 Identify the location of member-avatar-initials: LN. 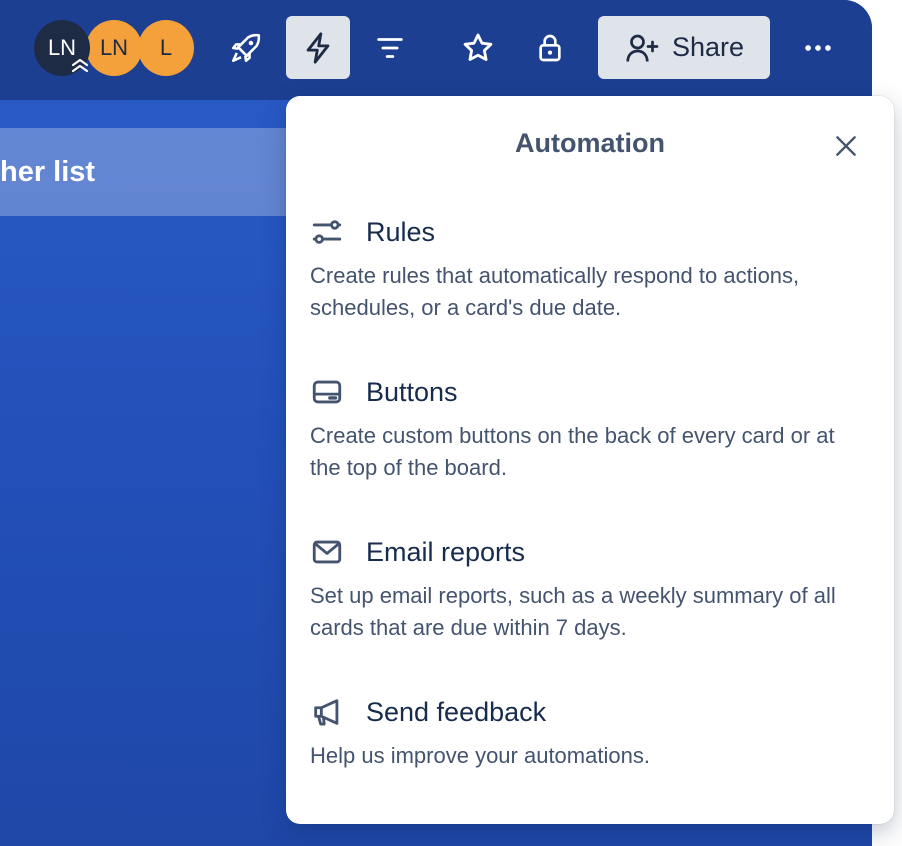
(114, 47).